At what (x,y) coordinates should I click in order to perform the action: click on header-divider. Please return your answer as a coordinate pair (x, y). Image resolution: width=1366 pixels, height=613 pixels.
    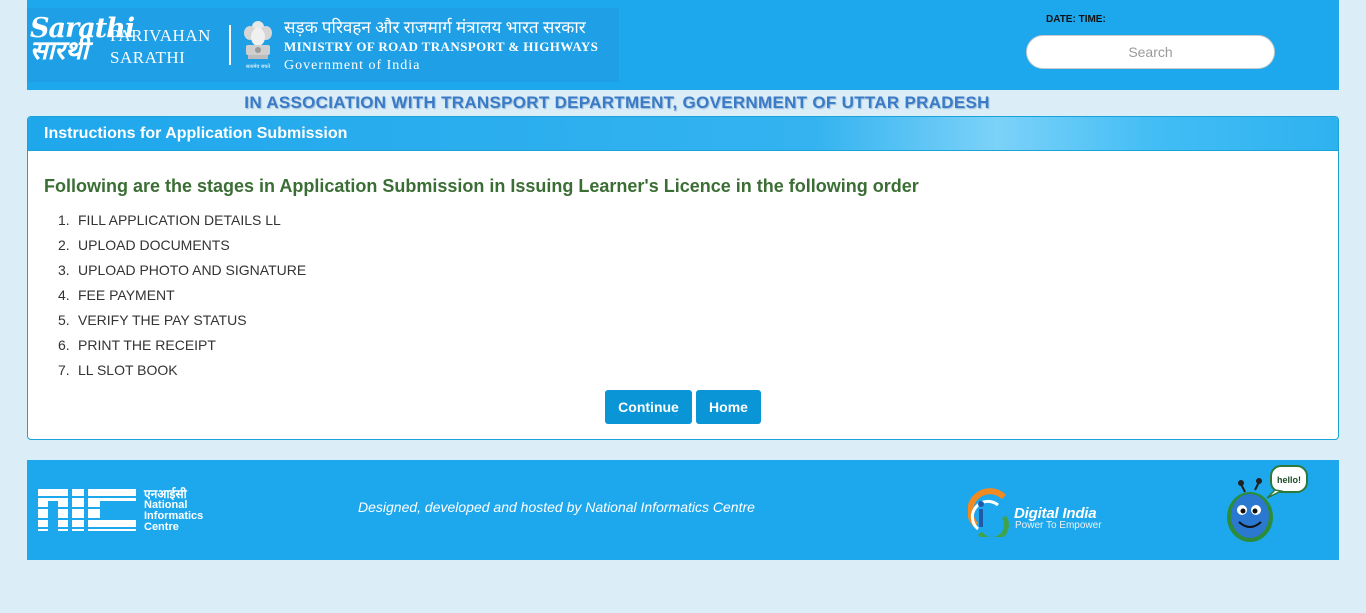
    Looking at the image, I should click on (230, 45).